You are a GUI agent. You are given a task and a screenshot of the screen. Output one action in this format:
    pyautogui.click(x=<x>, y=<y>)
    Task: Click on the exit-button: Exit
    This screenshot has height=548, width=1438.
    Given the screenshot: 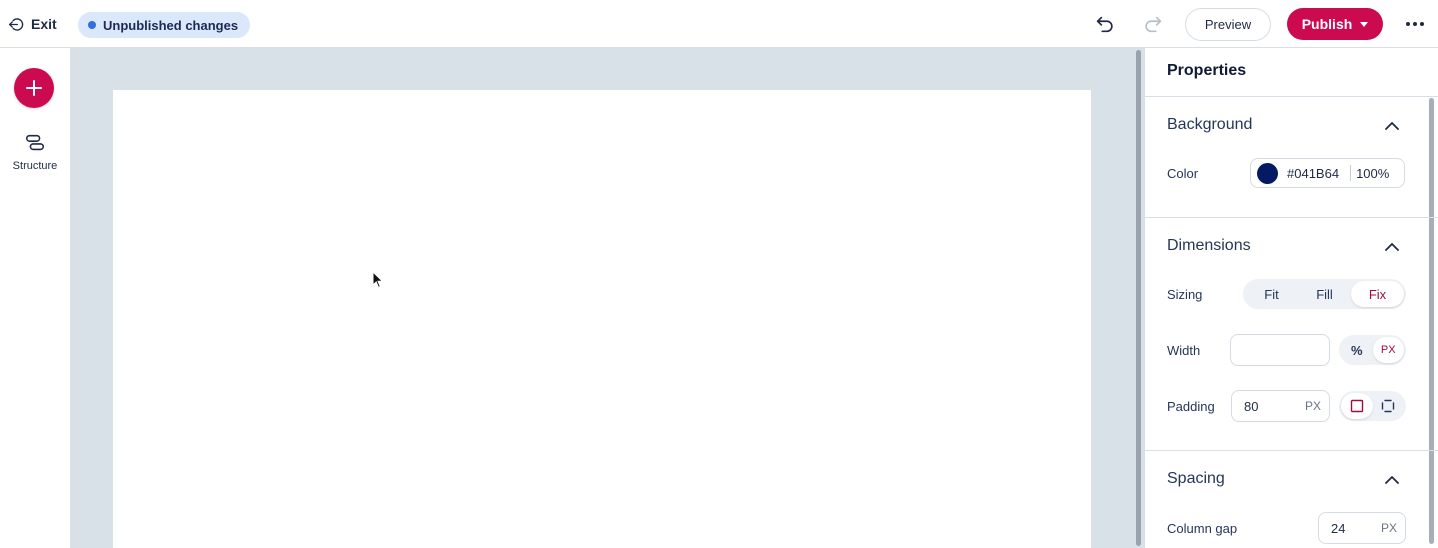 What is the action you would take?
    pyautogui.click(x=32, y=24)
    